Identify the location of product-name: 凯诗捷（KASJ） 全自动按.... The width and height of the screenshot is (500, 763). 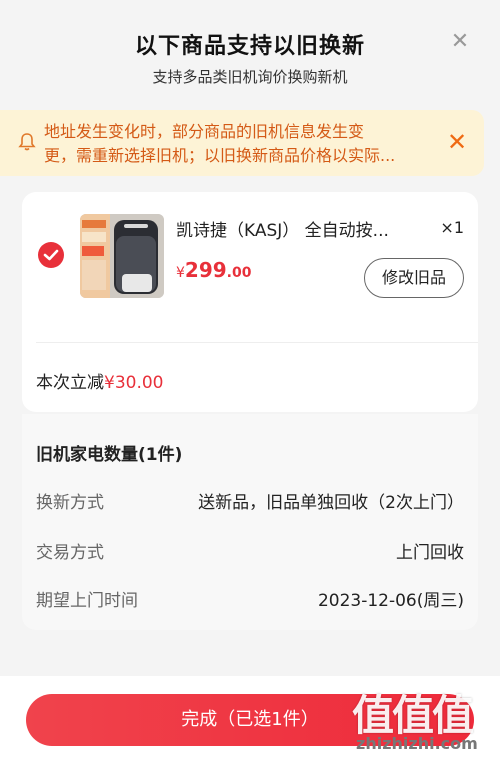
(301, 228).